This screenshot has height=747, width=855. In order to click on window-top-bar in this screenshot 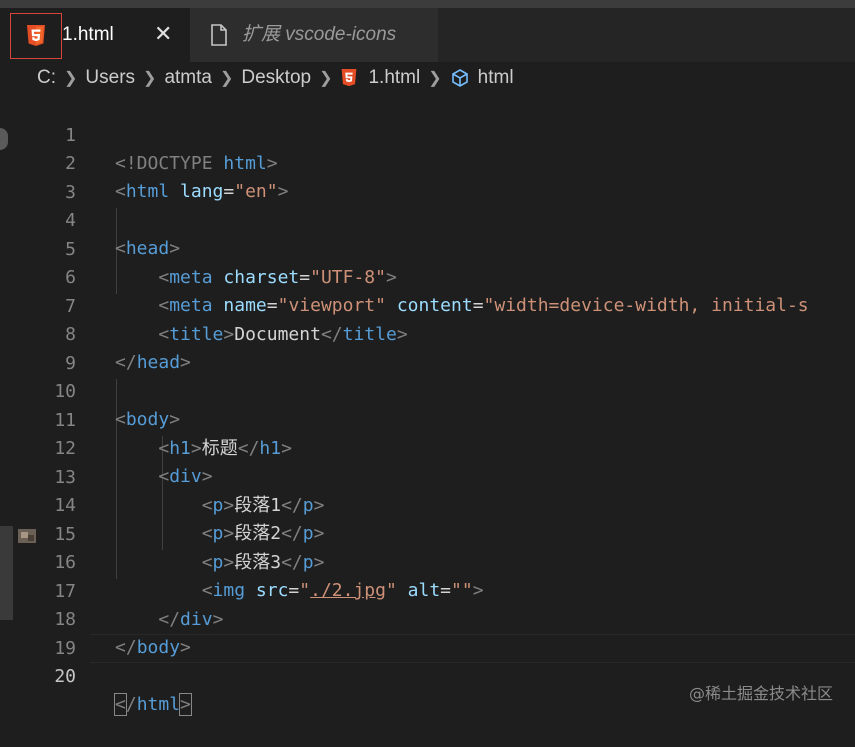, I will do `click(427, 4)`.